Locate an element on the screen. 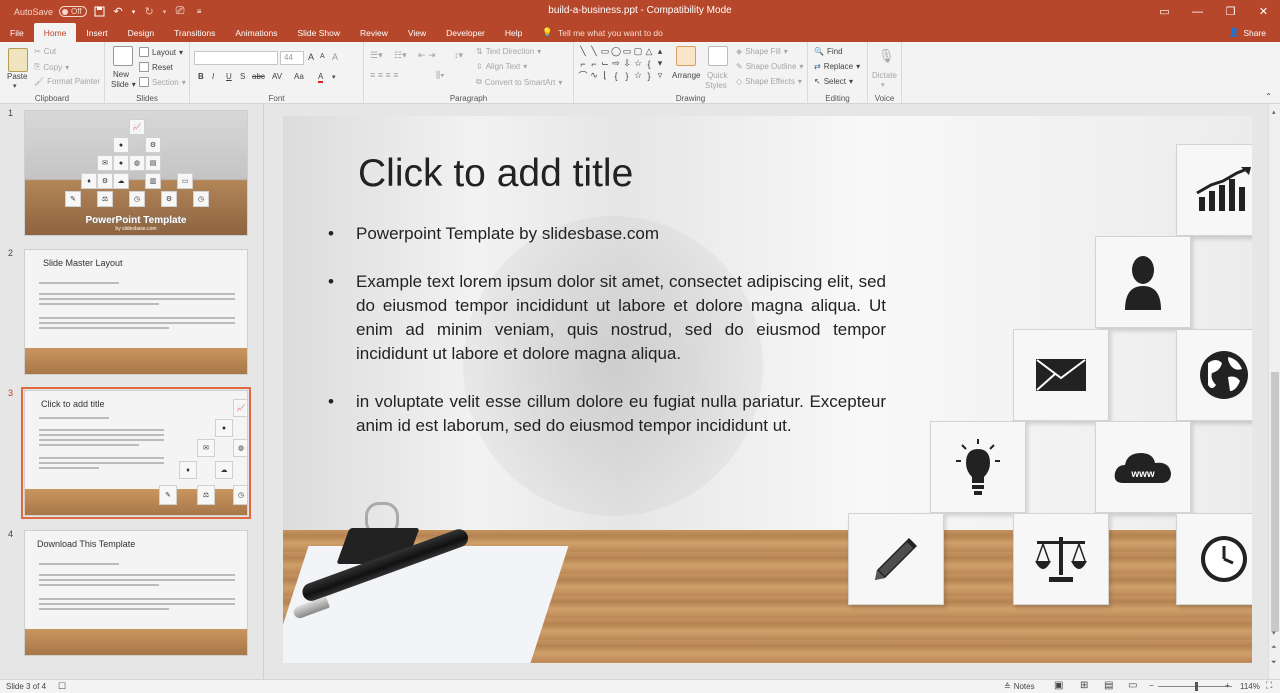 The width and height of the screenshot is (1280, 693). tab-file: File is located at coordinates (17, 32).